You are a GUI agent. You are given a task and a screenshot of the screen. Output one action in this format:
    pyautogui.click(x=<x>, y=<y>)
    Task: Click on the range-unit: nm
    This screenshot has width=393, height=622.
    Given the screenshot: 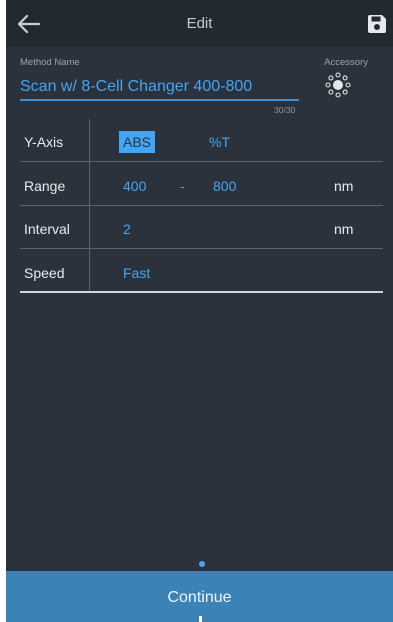 What is the action you would take?
    pyautogui.click(x=344, y=186)
    